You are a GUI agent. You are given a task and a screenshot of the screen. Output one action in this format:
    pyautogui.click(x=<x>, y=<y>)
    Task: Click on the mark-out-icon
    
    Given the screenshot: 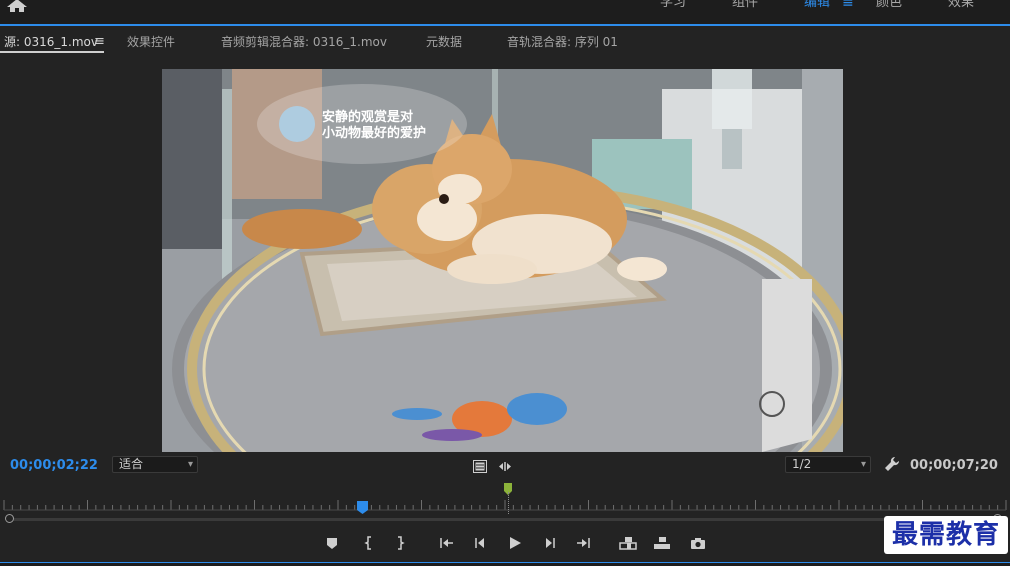 What is the action you would take?
    pyautogui.click(x=400, y=542)
    